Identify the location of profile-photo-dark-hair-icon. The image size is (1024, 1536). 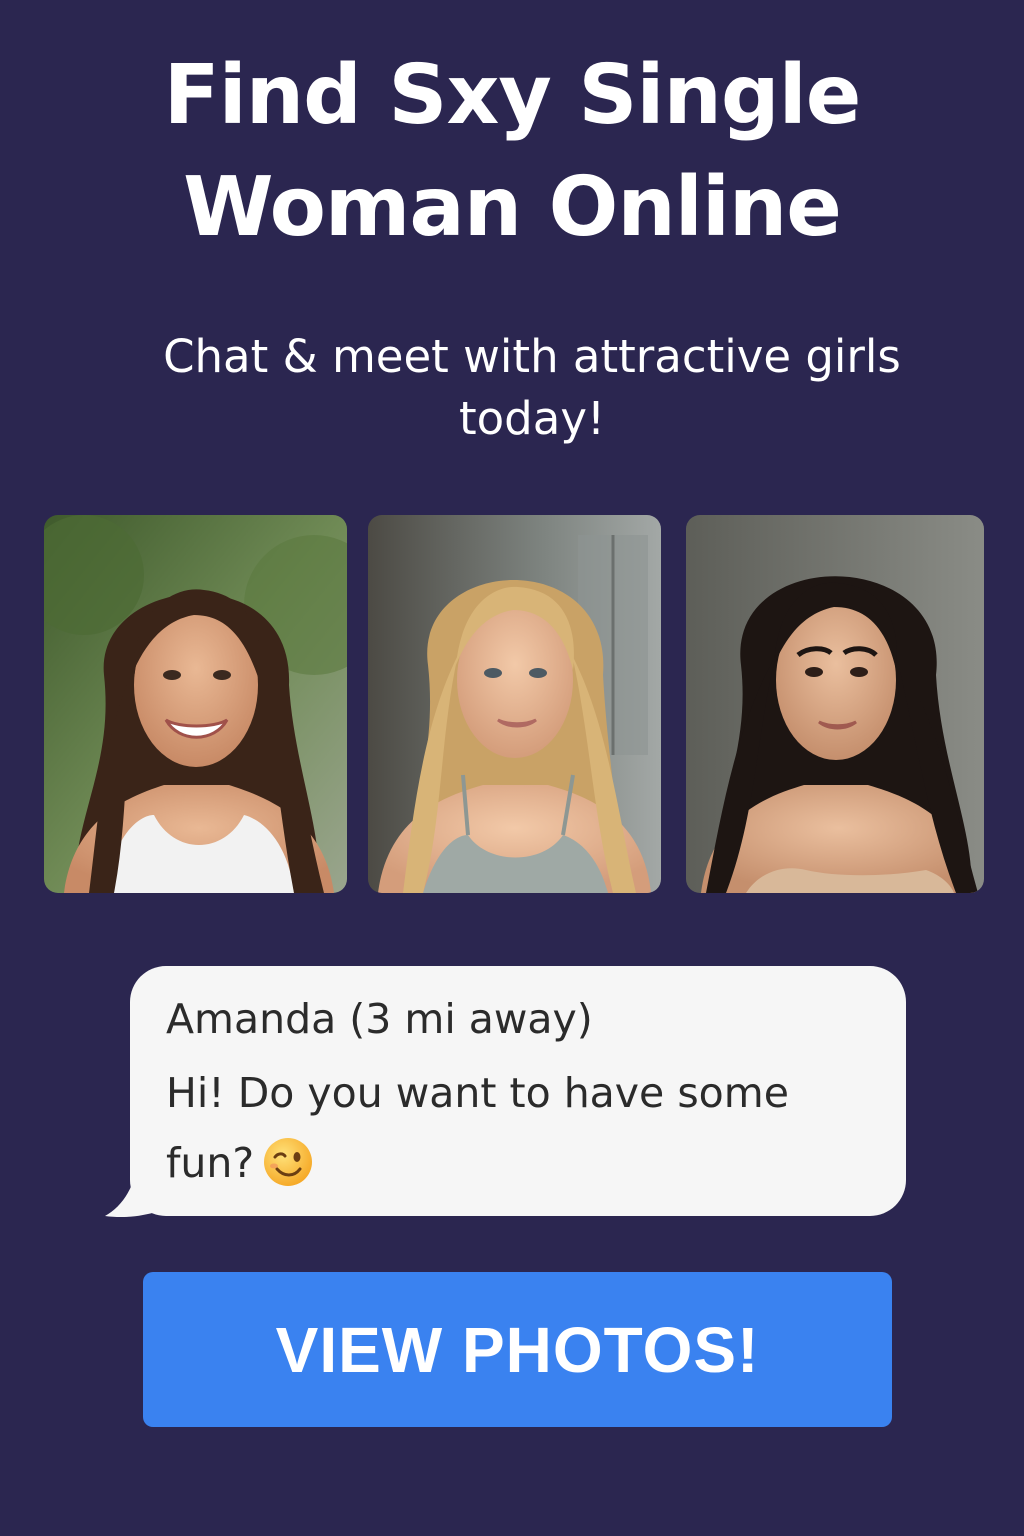
(835, 704).